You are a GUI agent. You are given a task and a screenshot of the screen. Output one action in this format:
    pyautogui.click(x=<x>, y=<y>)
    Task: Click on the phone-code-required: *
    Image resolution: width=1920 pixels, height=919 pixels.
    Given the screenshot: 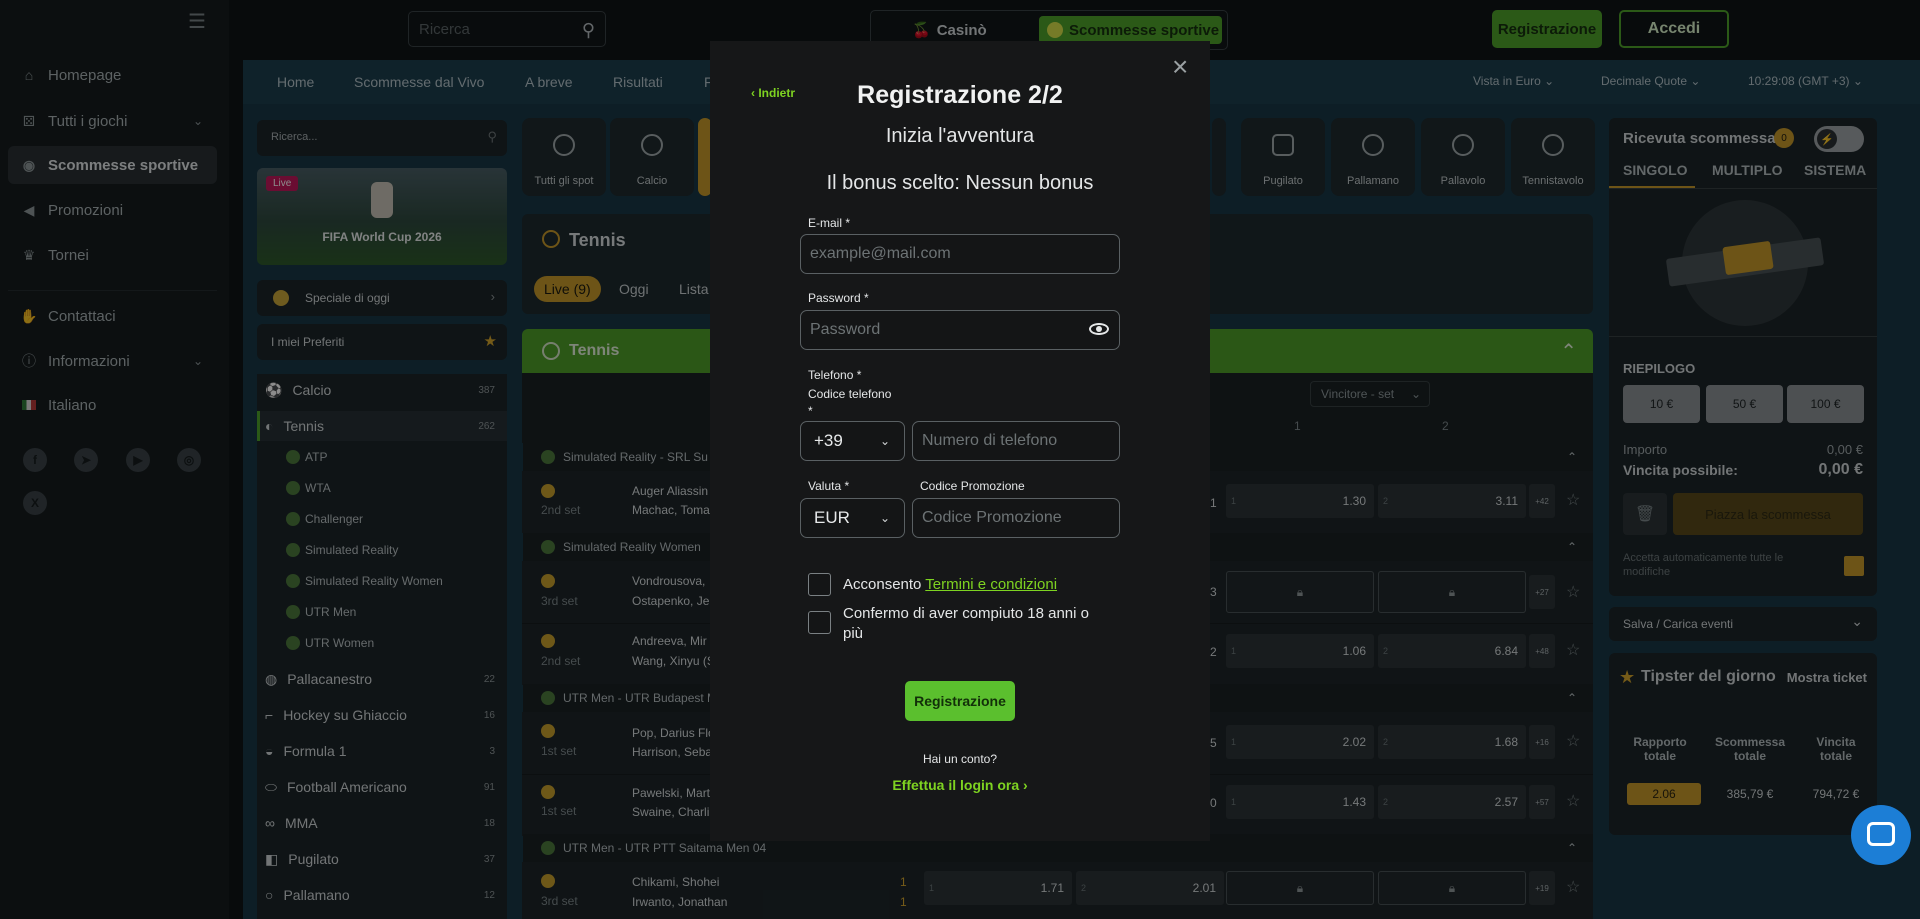 What is the action you would take?
    pyautogui.click(x=810, y=411)
    